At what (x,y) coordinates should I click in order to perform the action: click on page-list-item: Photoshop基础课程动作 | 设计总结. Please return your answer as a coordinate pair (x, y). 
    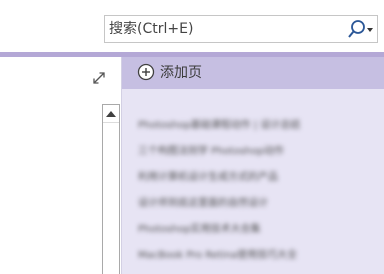
    Looking at the image, I should click on (258, 126).